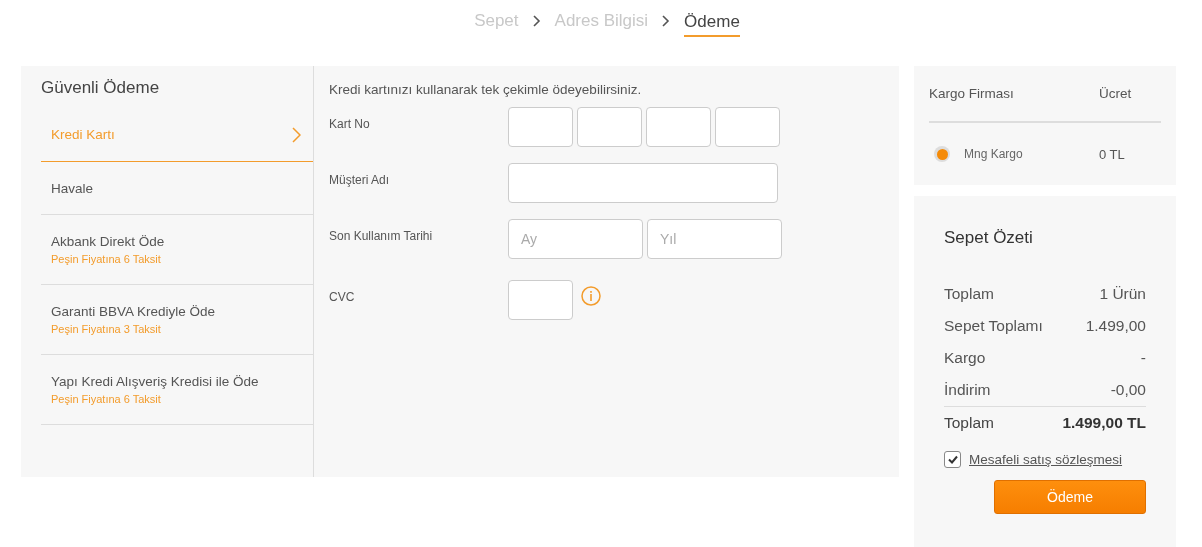 Image resolution: width=1202 pixels, height=547 pixels. What do you see at coordinates (342, 296) in the screenshot?
I see `field-label: CVC` at bounding box center [342, 296].